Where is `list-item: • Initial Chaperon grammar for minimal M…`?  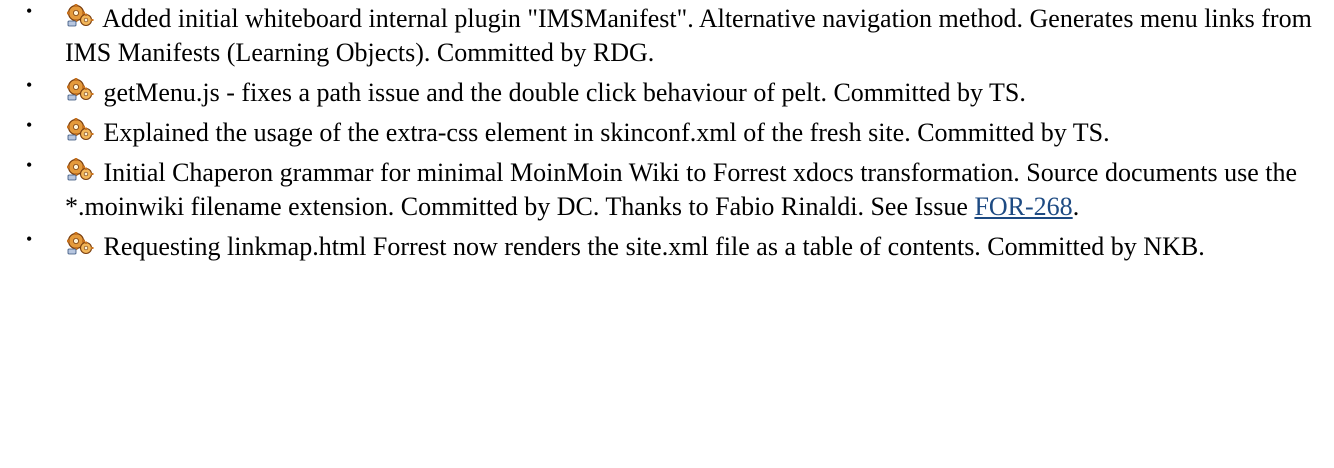
list-item: • Initial Chaperon grammar for minimal M… is located at coordinates (667, 190).